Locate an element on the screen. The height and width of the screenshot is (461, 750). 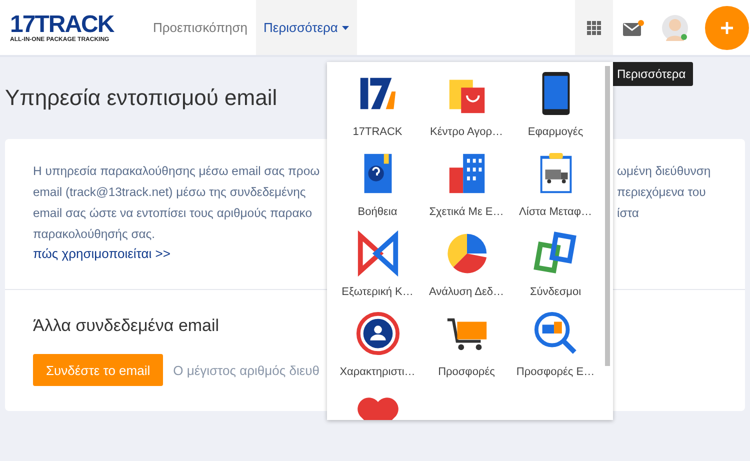
add-button is located at coordinates (727, 28).